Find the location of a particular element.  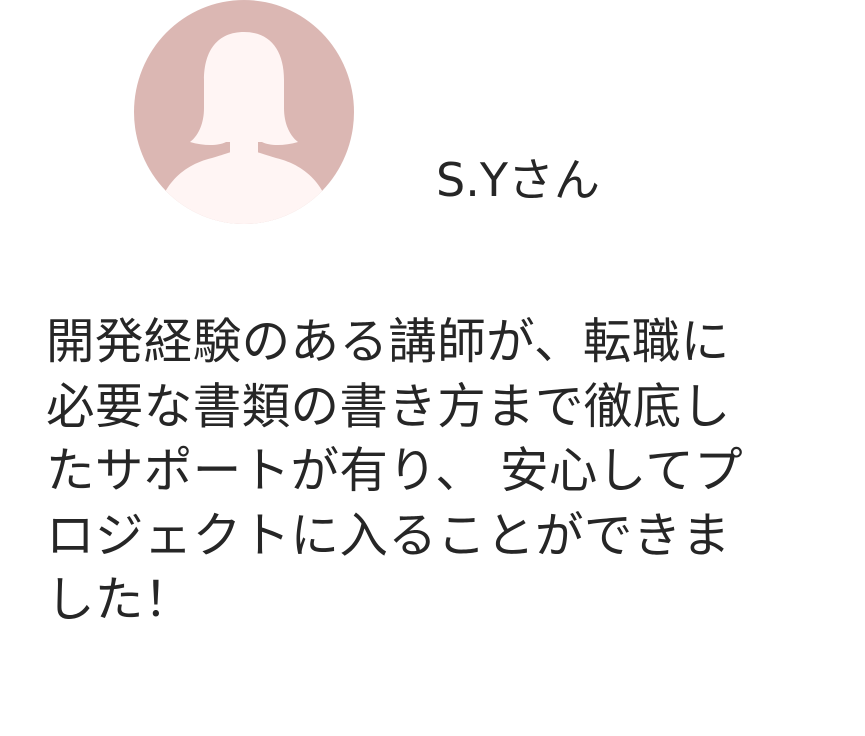

testimonial-line: たサポートが有り、 安心してプ is located at coordinates (395, 471).